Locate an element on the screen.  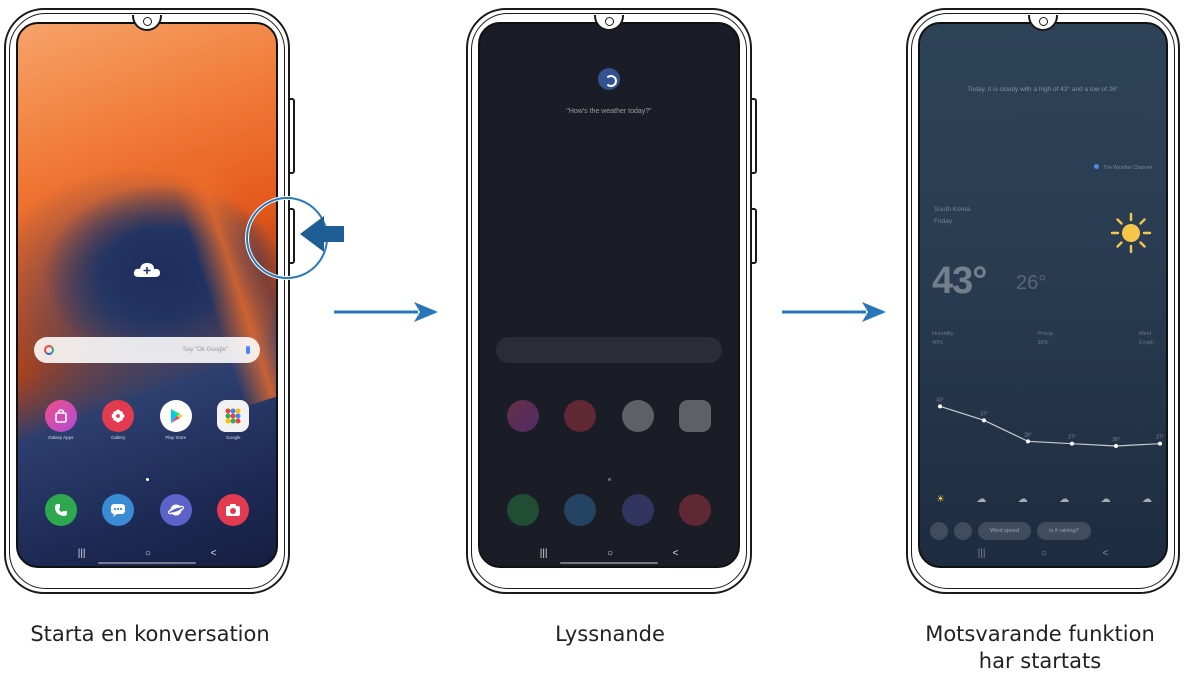
app-gallery: Gallery is located at coordinates (118, 420).